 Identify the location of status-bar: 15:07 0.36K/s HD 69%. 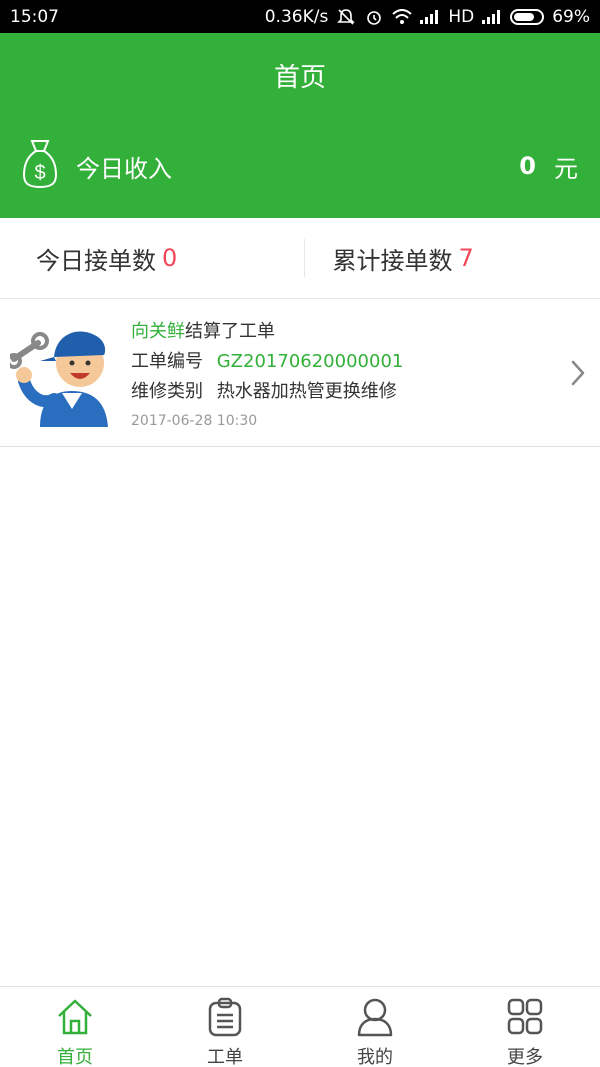
(300, 16).